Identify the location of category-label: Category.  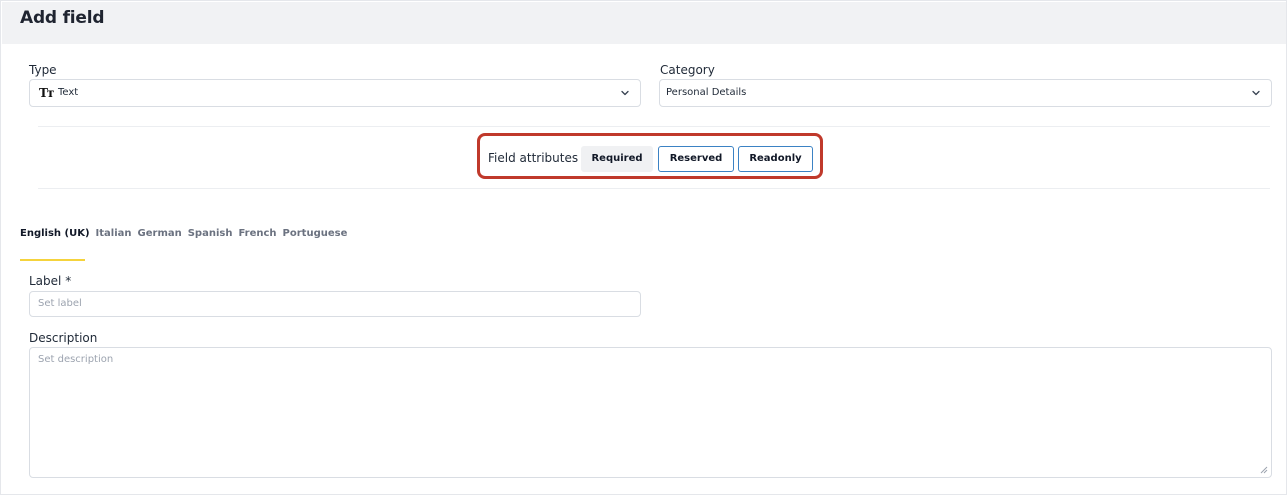
(687, 70).